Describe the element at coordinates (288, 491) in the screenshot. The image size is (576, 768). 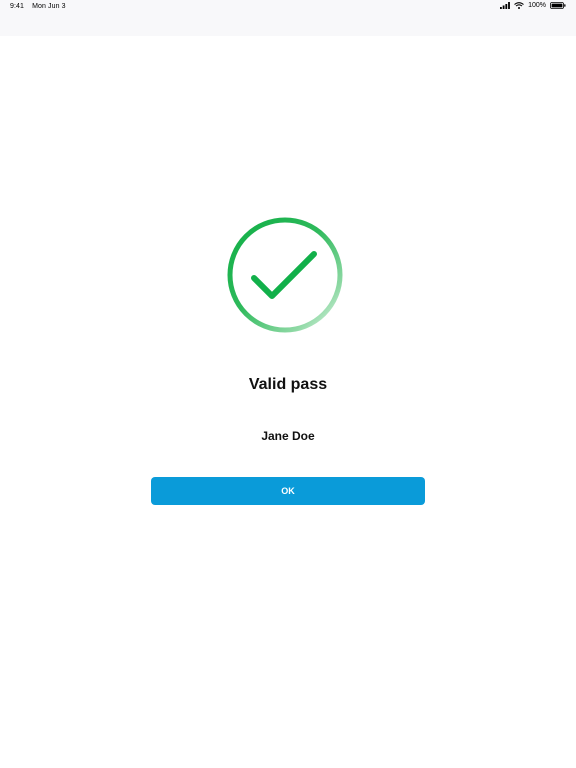
I see `ok-button: OK` at that location.